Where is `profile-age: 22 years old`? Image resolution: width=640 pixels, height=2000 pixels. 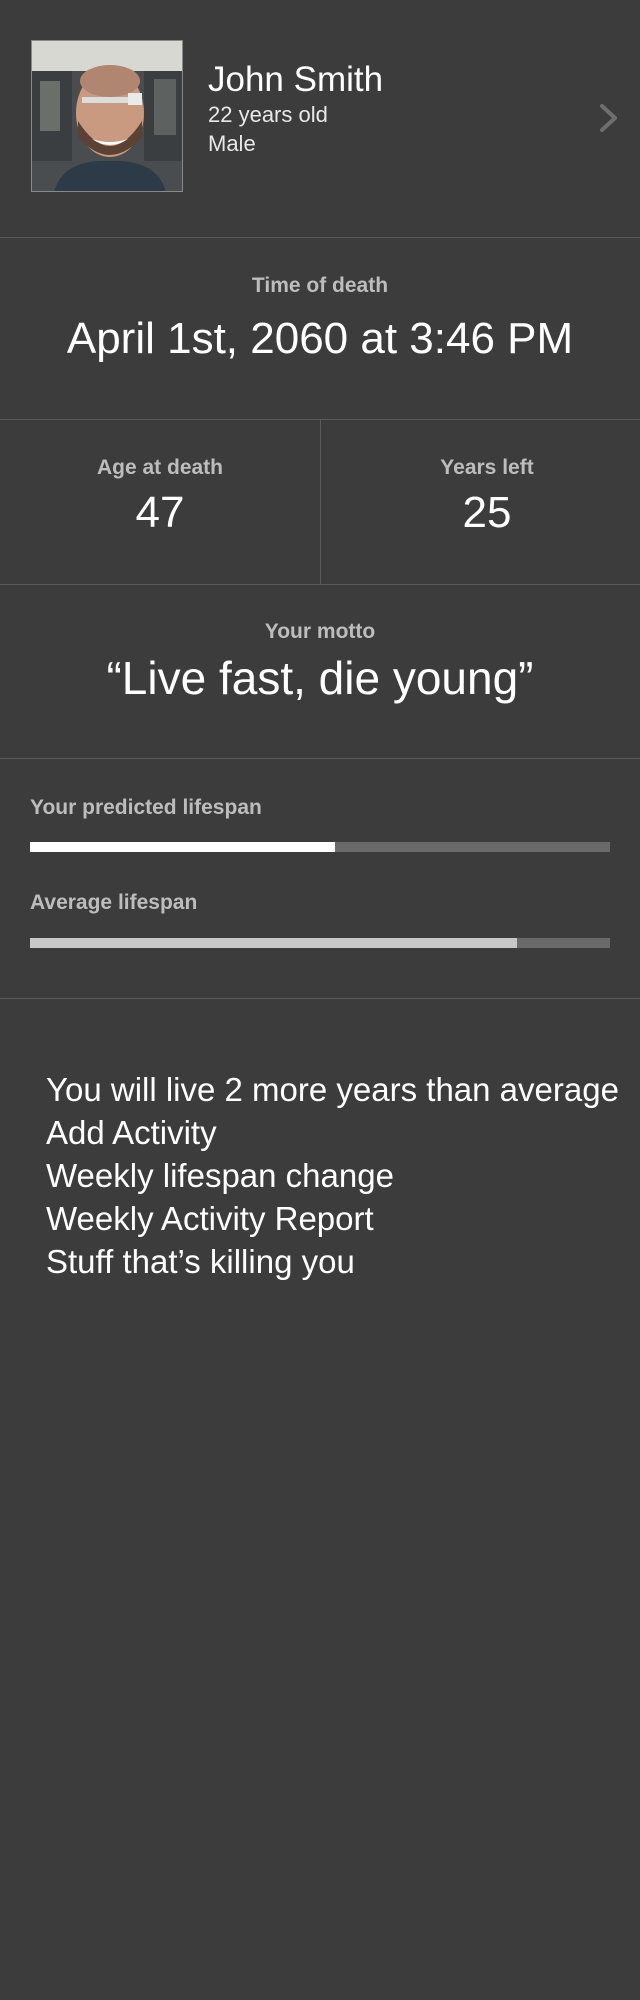 profile-age: 22 years old is located at coordinates (268, 114).